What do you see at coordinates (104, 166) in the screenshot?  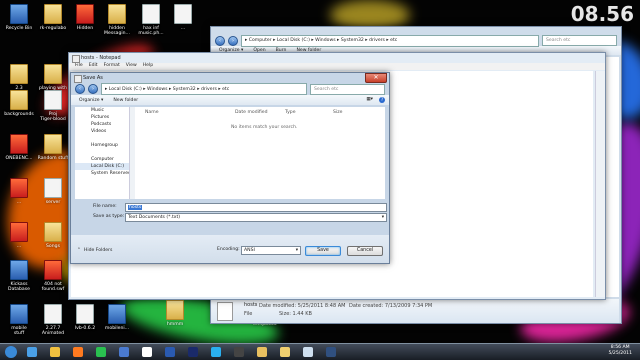 I see `nav-item-local-disk: Local Disk (C:)` at bounding box center [104, 166].